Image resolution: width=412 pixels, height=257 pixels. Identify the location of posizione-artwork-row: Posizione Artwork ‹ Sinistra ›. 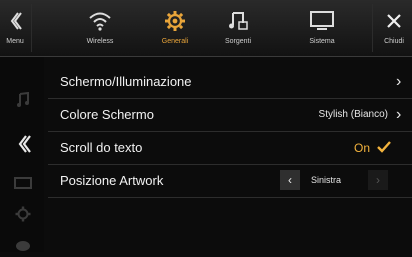
(230, 181).